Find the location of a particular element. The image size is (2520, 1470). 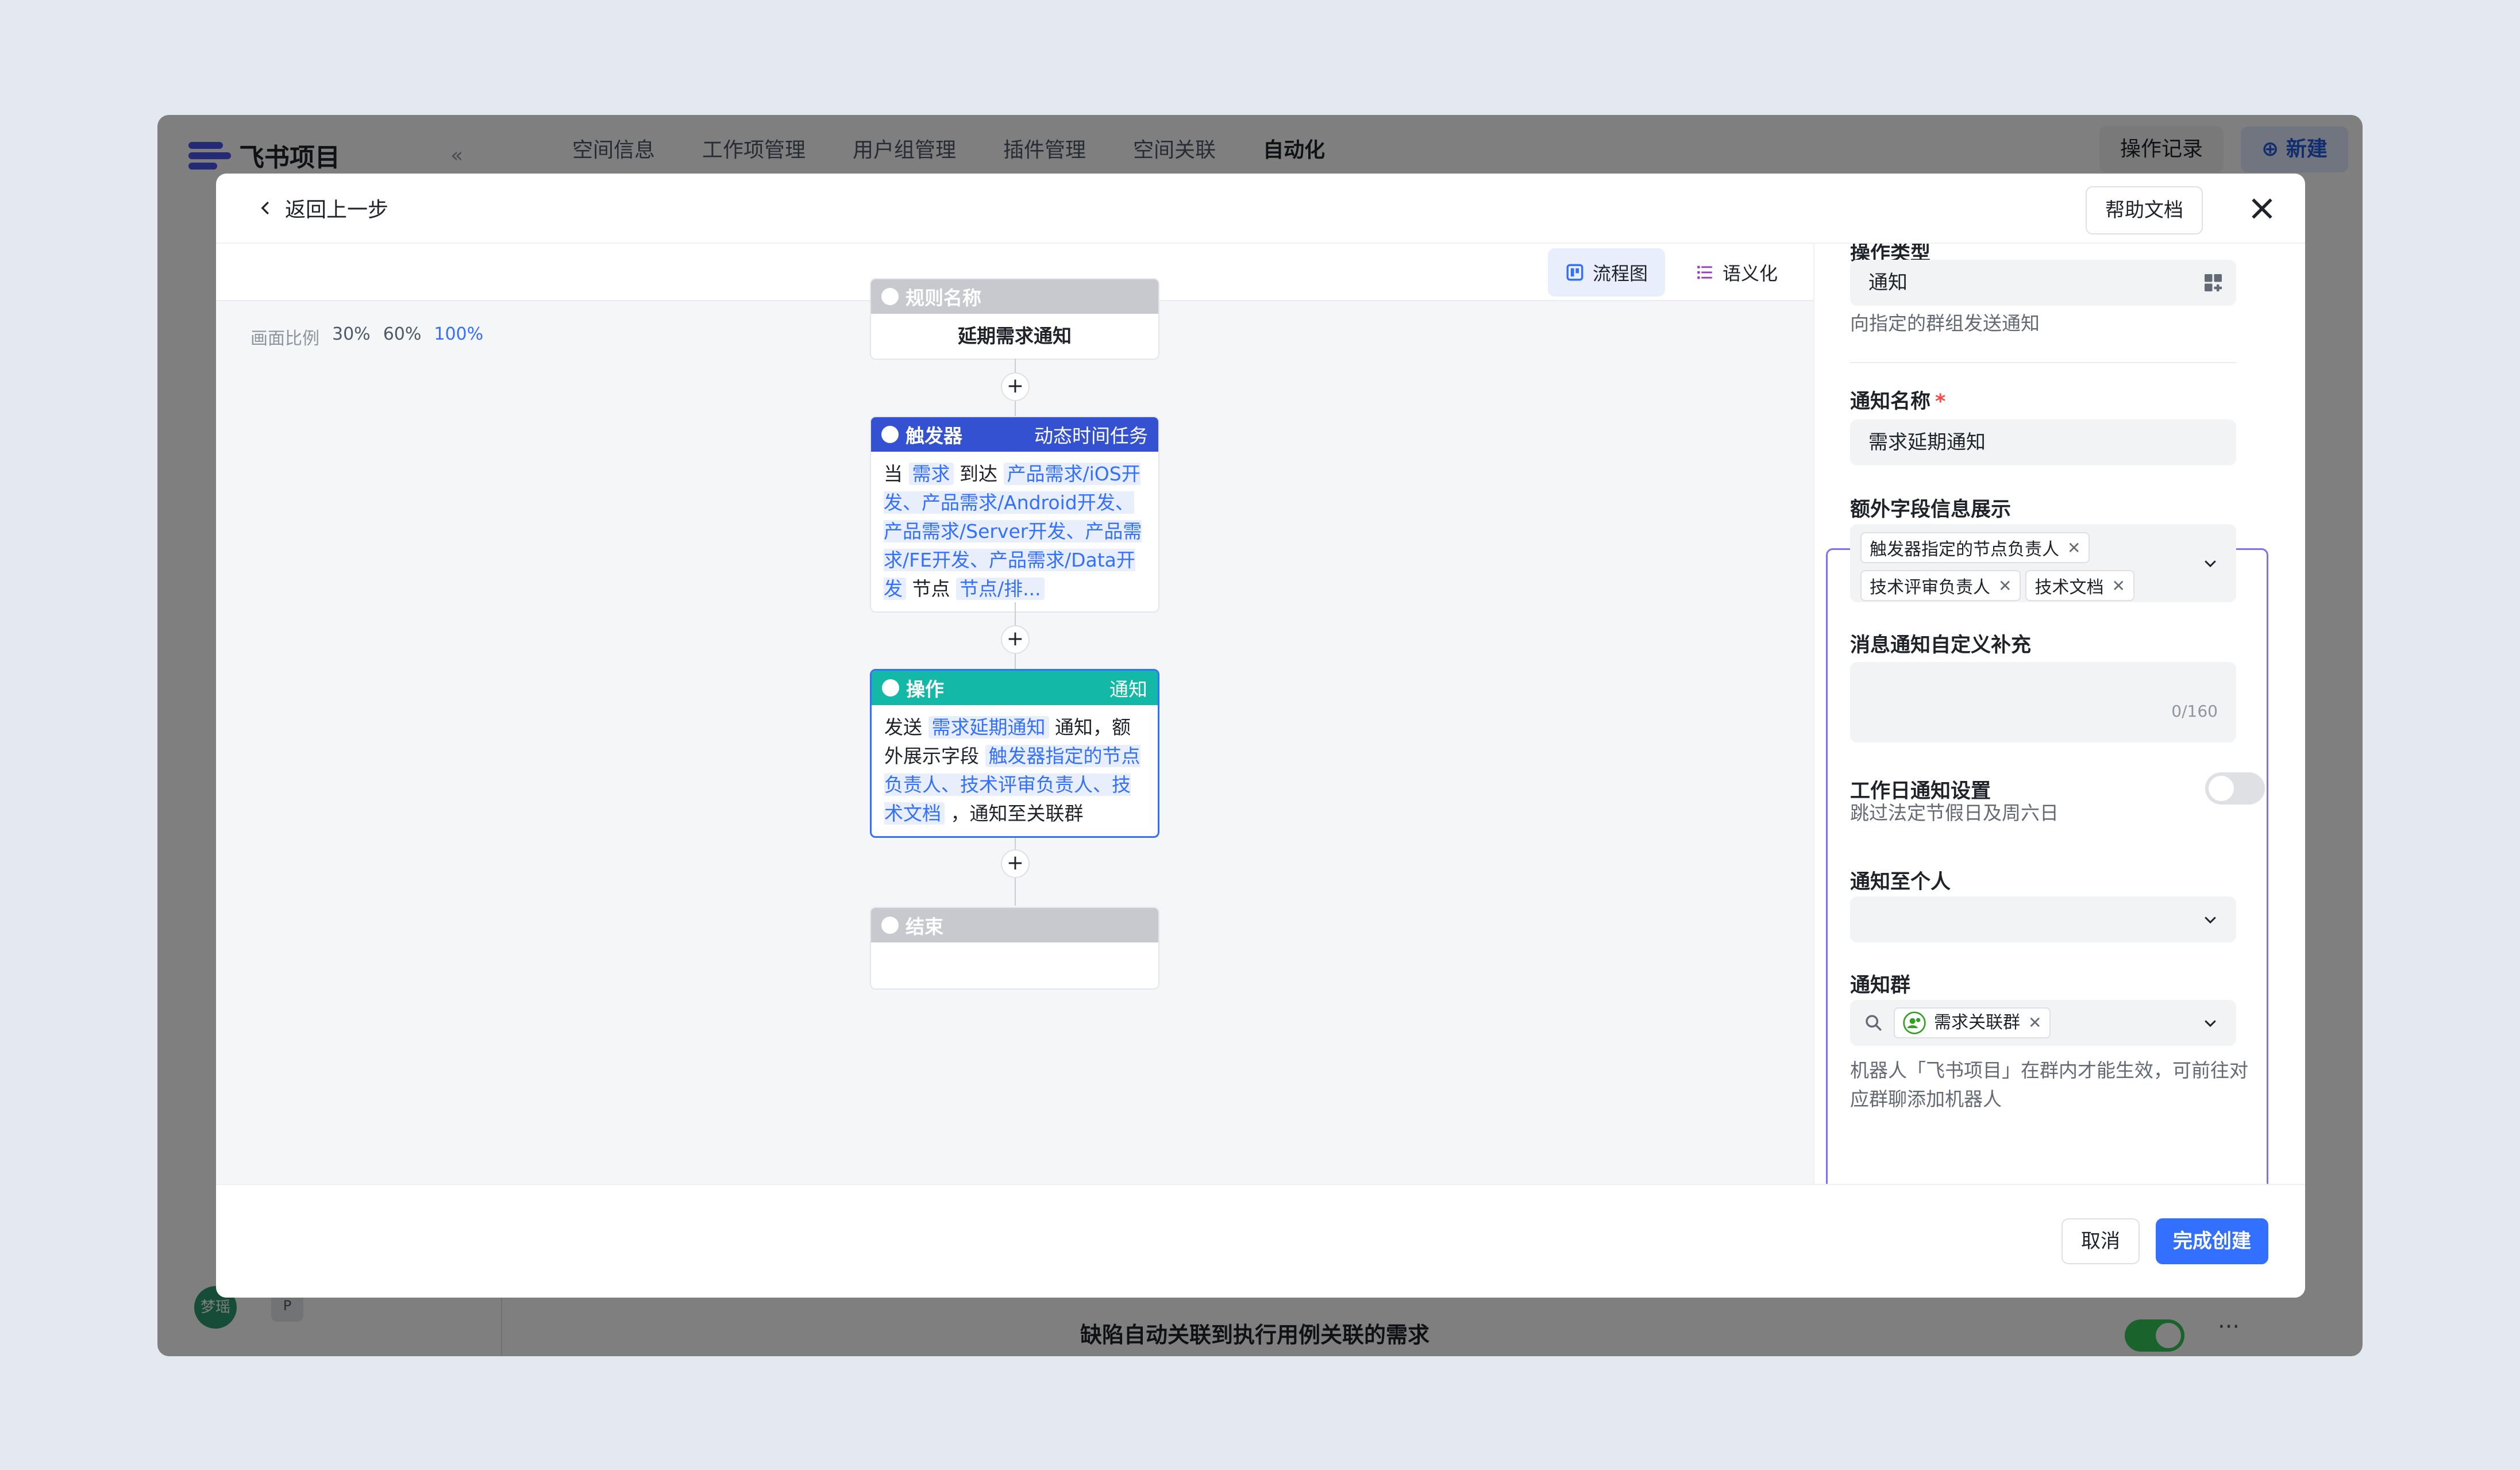

zoom-control: 画面比例 30% 60% 100% is located at coordinates (368, 336).